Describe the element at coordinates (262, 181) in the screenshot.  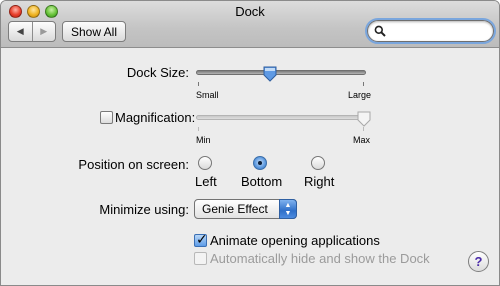
I see `position-bottom-label: Bottom` at that location.